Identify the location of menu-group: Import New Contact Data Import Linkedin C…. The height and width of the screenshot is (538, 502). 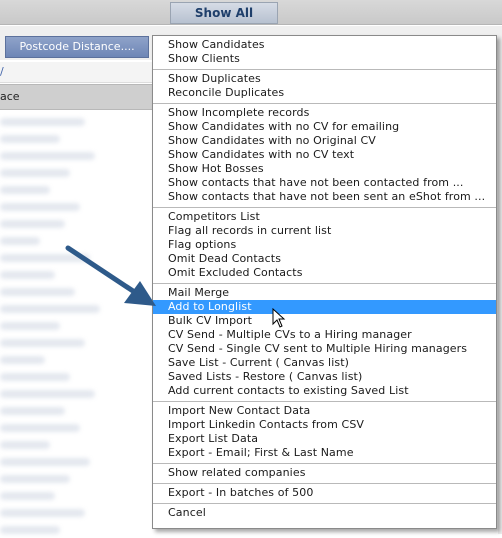
(324, 432).